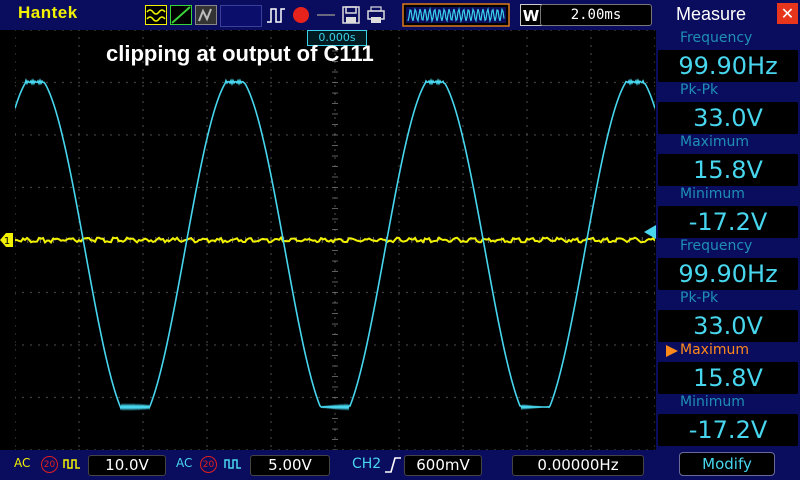  Describe the element at coordinates (71, 464) in the screenshot. I see `ch1-probe-icon` at that location.